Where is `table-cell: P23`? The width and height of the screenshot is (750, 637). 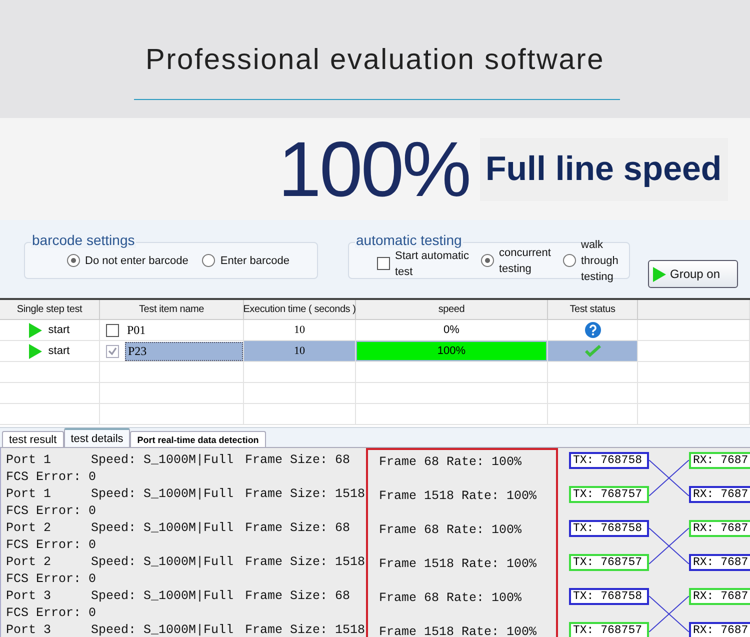
table-cell: P23 is located at coordinates (184, 351).